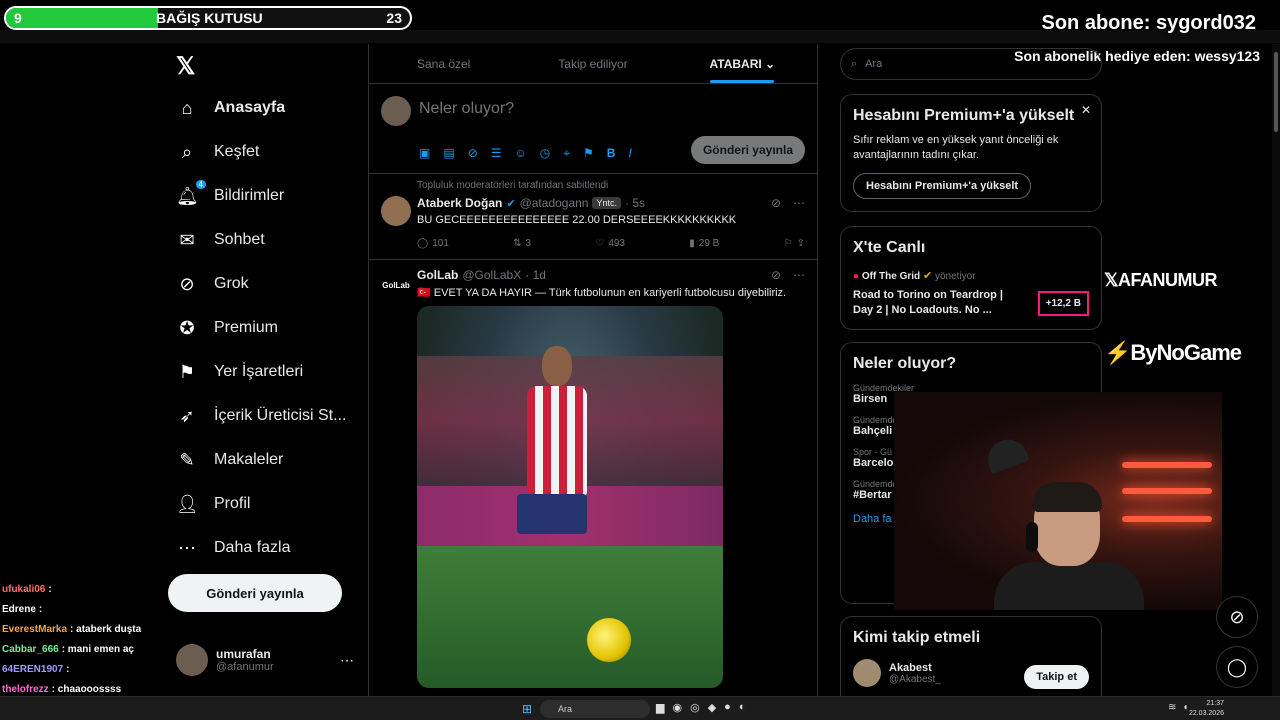 The height and width of the screenshot is (720, 1280). What do you see at coordinates (185, 66) in the screenshot?
I see `x-logo-icon: 𝕏` at bounding box center [185, 66].